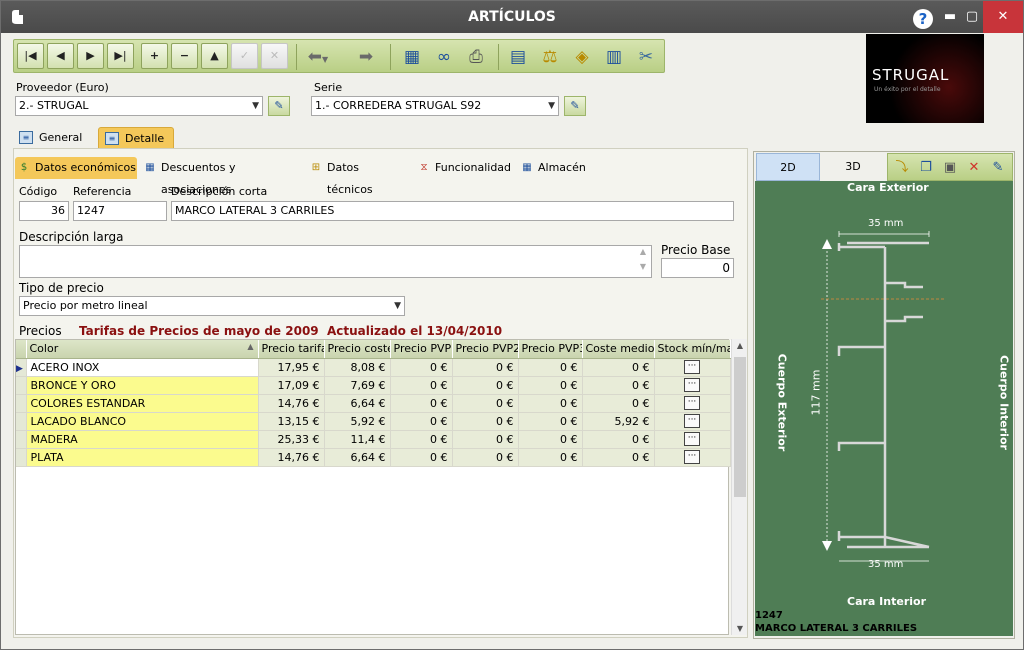  I want to click on cell-color: BRONCE Y ORO, so click(142, 385).